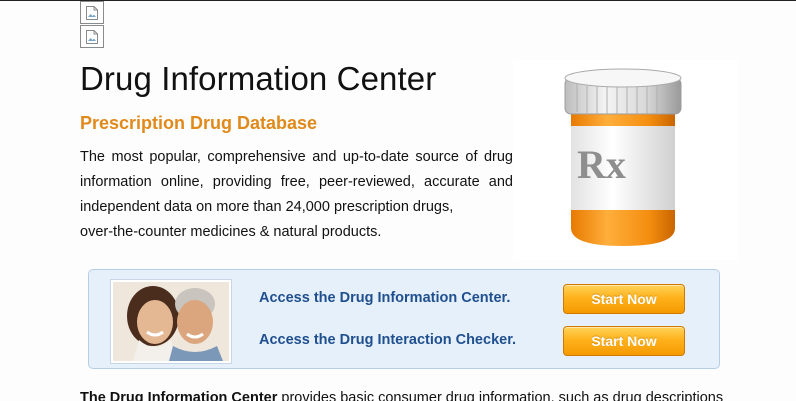 The width and height of the screenshot is (796, 401). I want to click on rx-bottle-image: Rx, so click(625, 160).